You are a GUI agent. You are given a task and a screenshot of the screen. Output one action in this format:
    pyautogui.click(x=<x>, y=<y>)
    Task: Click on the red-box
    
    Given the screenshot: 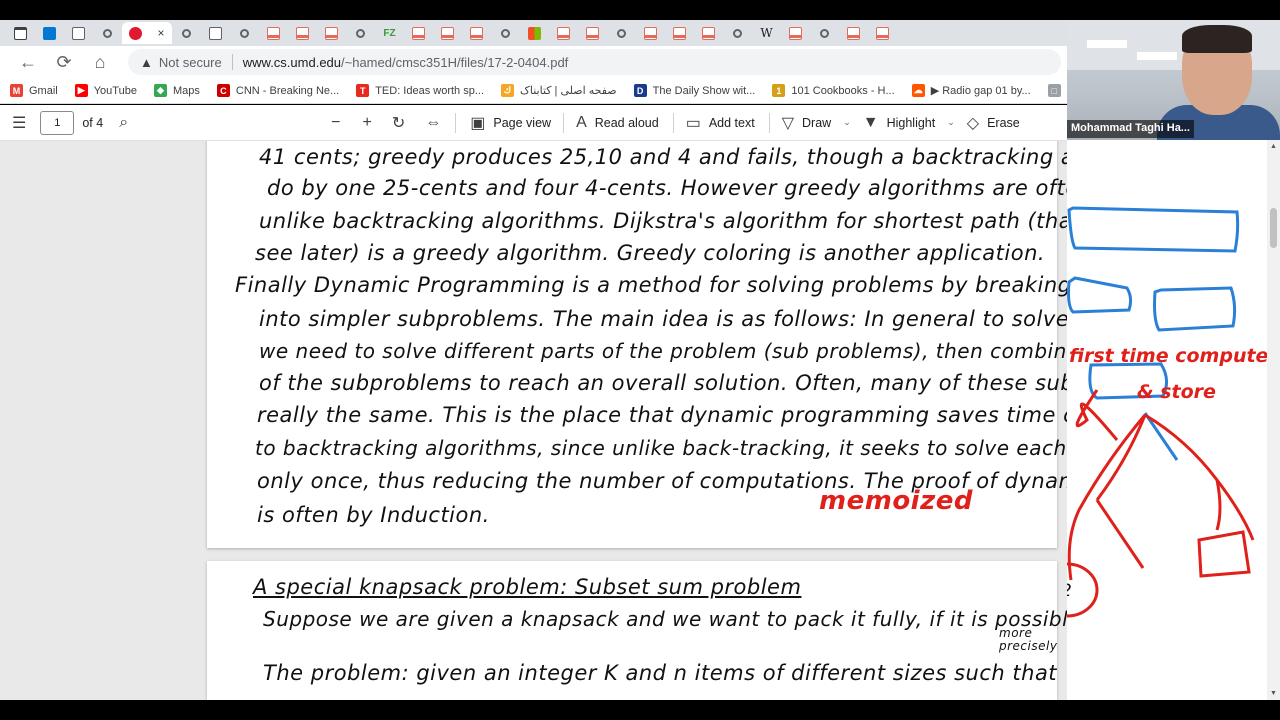 What is the action you would take?
    pyautogui.click(x=1224, y=554)
    